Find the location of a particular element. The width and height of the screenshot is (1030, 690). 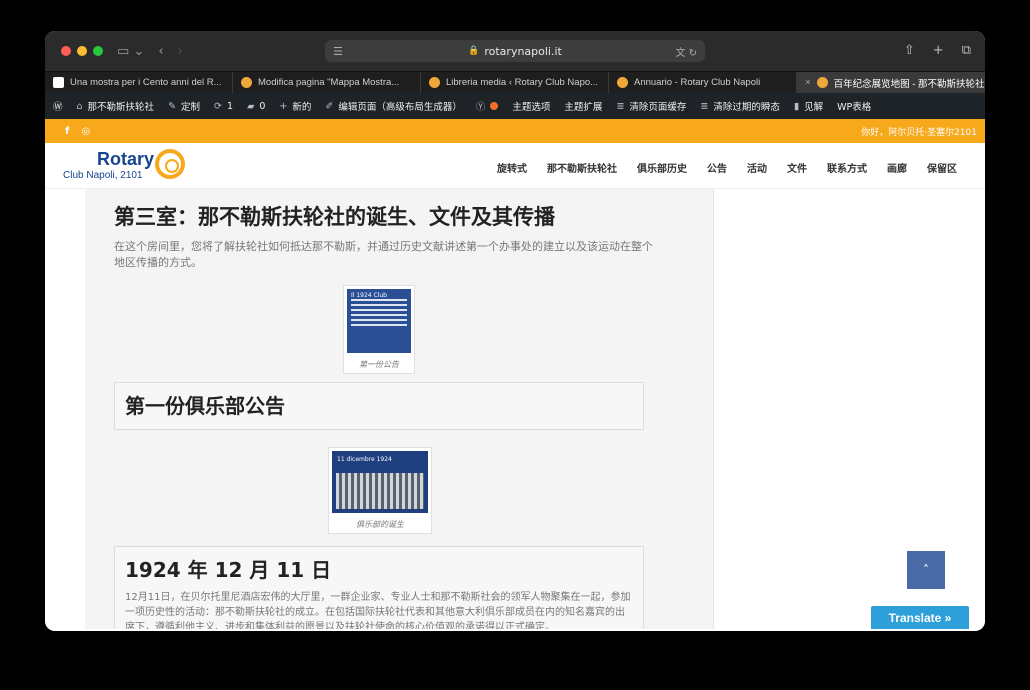

url-text: rotarynapoli.it is located at coordinates (523, 51).